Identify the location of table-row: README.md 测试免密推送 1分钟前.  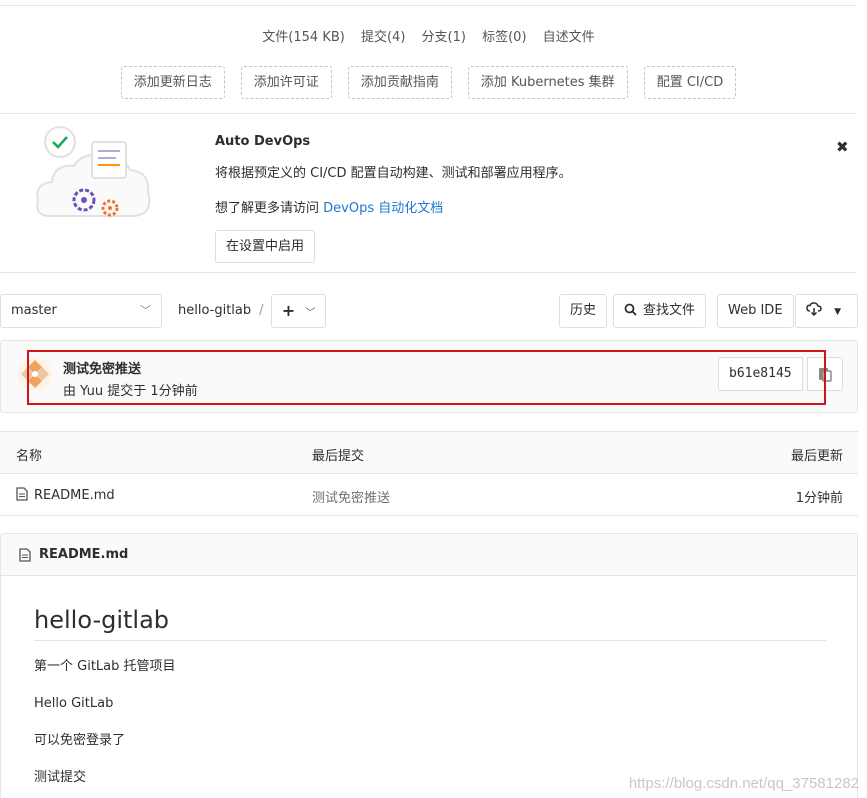
(429, 495).